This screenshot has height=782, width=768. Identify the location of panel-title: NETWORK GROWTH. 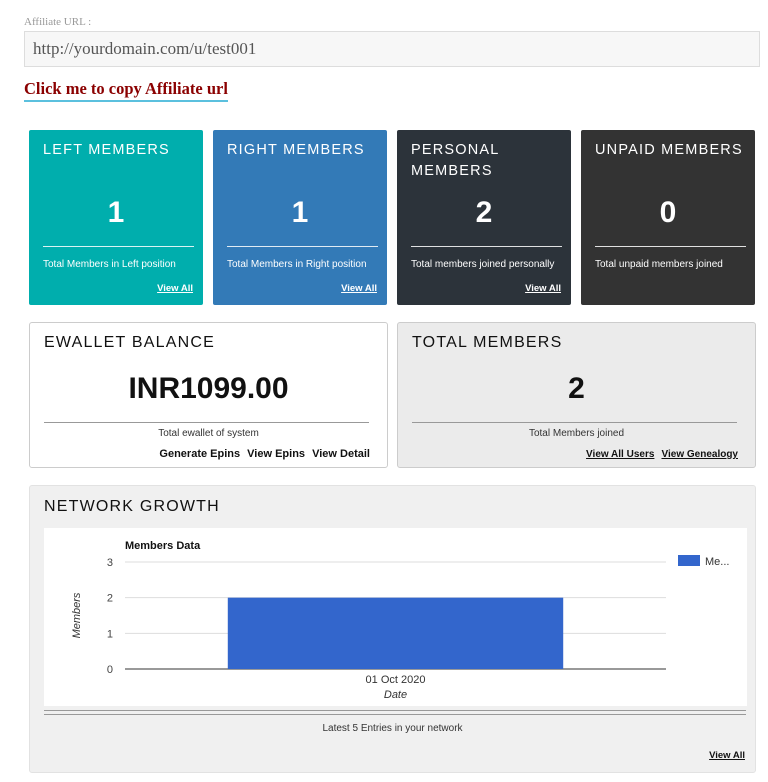
(132, 506).